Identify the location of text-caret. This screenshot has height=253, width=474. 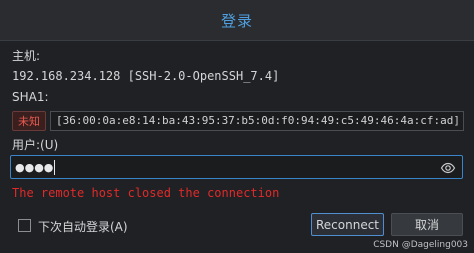
(55, 167).